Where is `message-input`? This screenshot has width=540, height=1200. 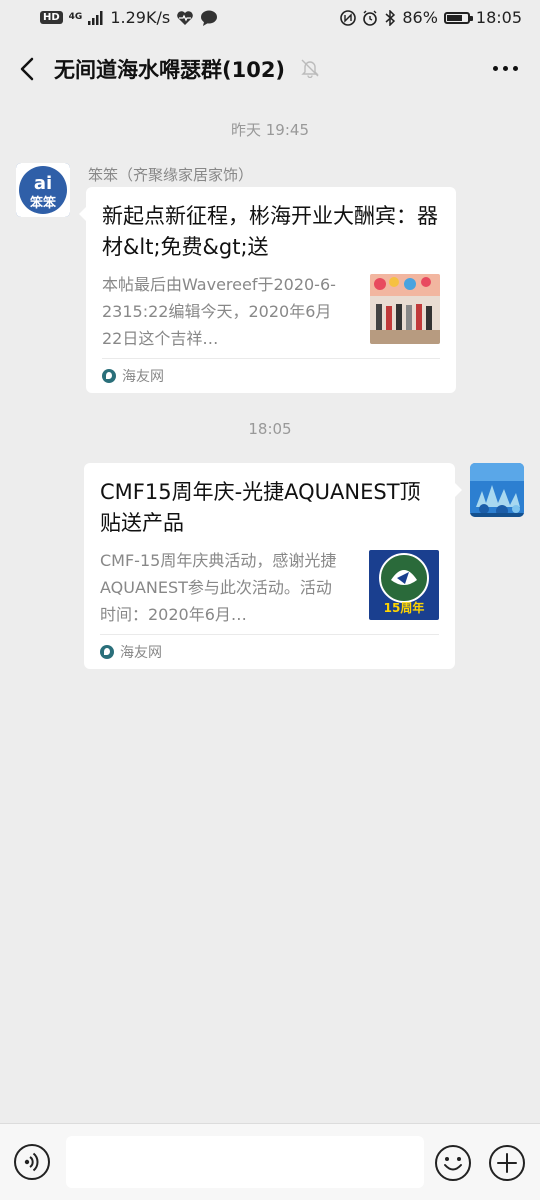 message-input is located at coordinates (245, 1162).